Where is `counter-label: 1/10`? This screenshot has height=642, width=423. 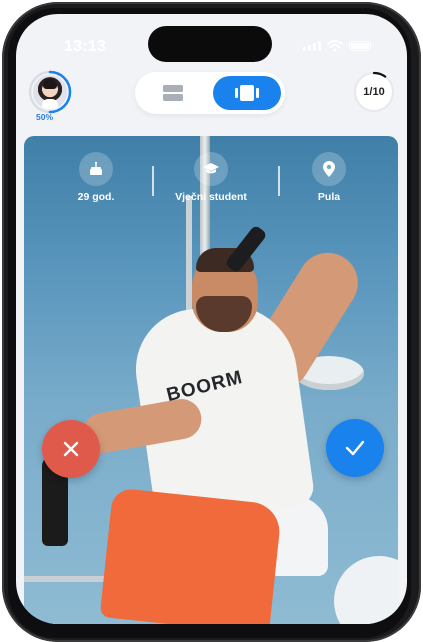 counter-label: 1/10 is located at coordinates (374, 92).